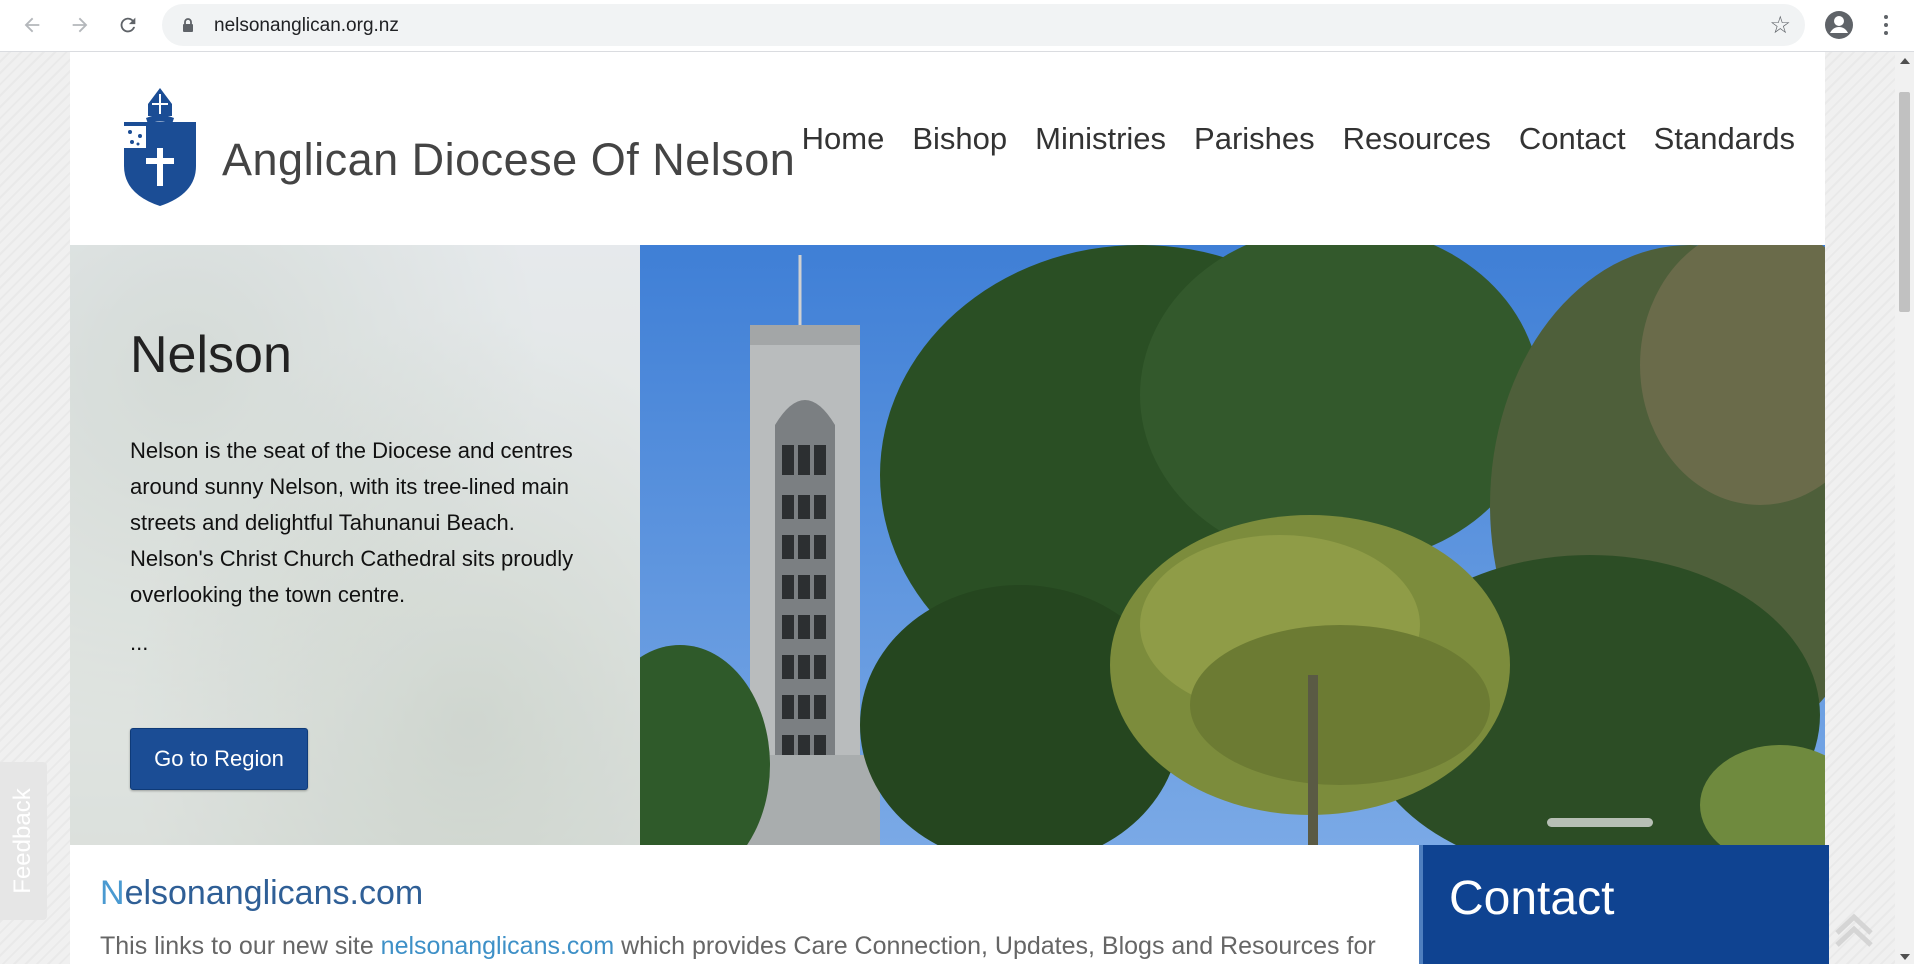  I want to click on profile-icon, so click(1839, 25).